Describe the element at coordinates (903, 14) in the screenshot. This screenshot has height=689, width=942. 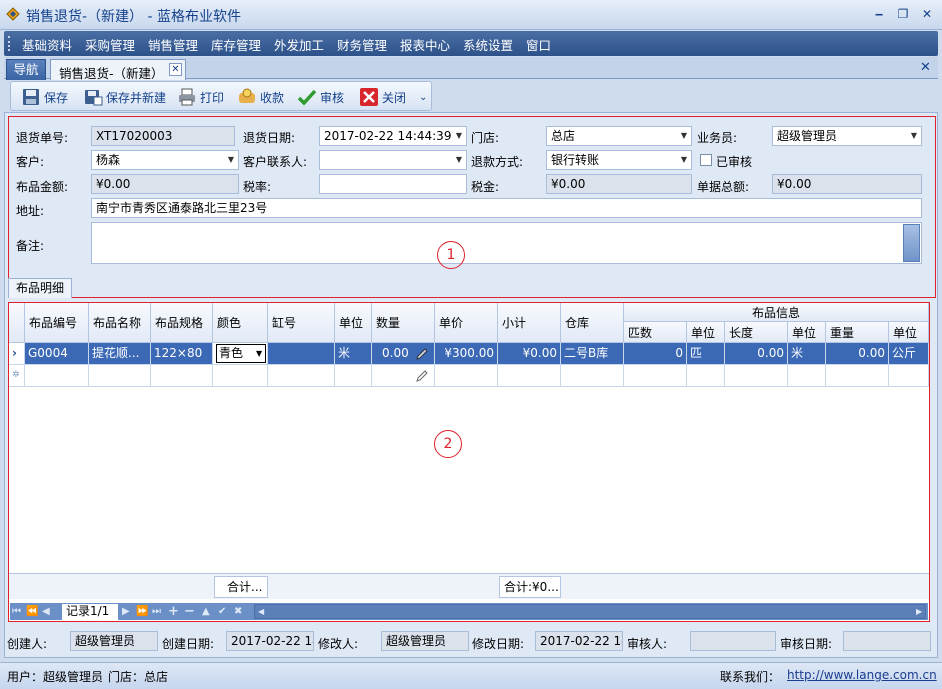
I see `restore-button: ❐` at that location.